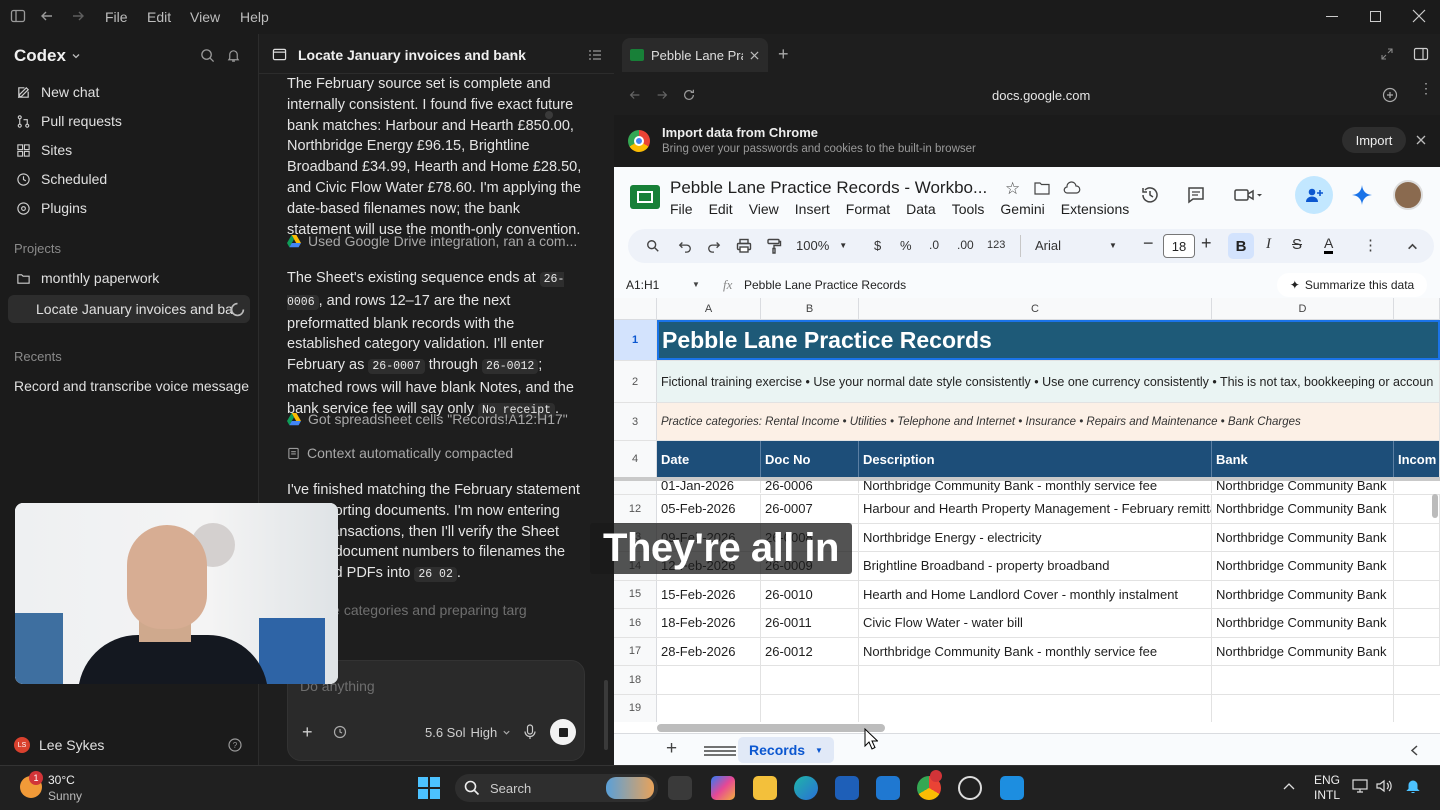 This screenshot has height=810, width=1440. Describe the element at coordinates (468, 732) in the screenshot. I see `model-selector: 5.6 Sol High` at that location.